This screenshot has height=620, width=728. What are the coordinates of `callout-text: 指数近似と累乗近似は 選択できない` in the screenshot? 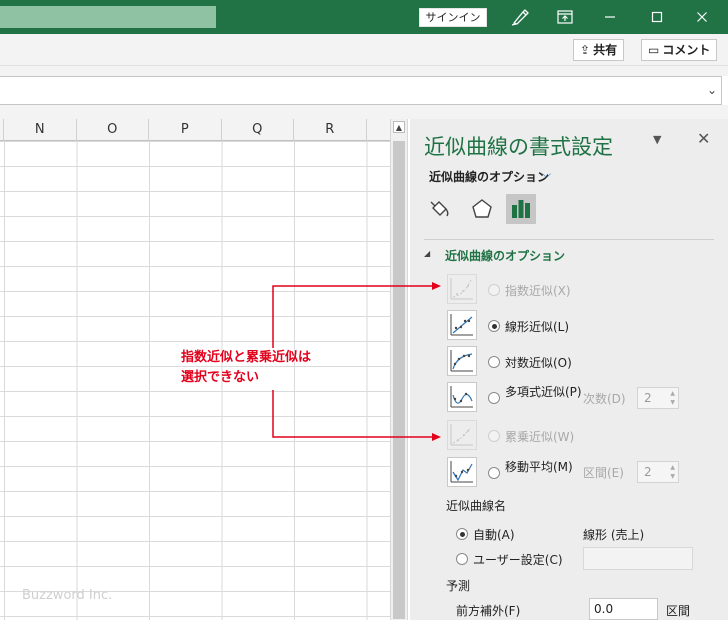 It's located at (246, 368).